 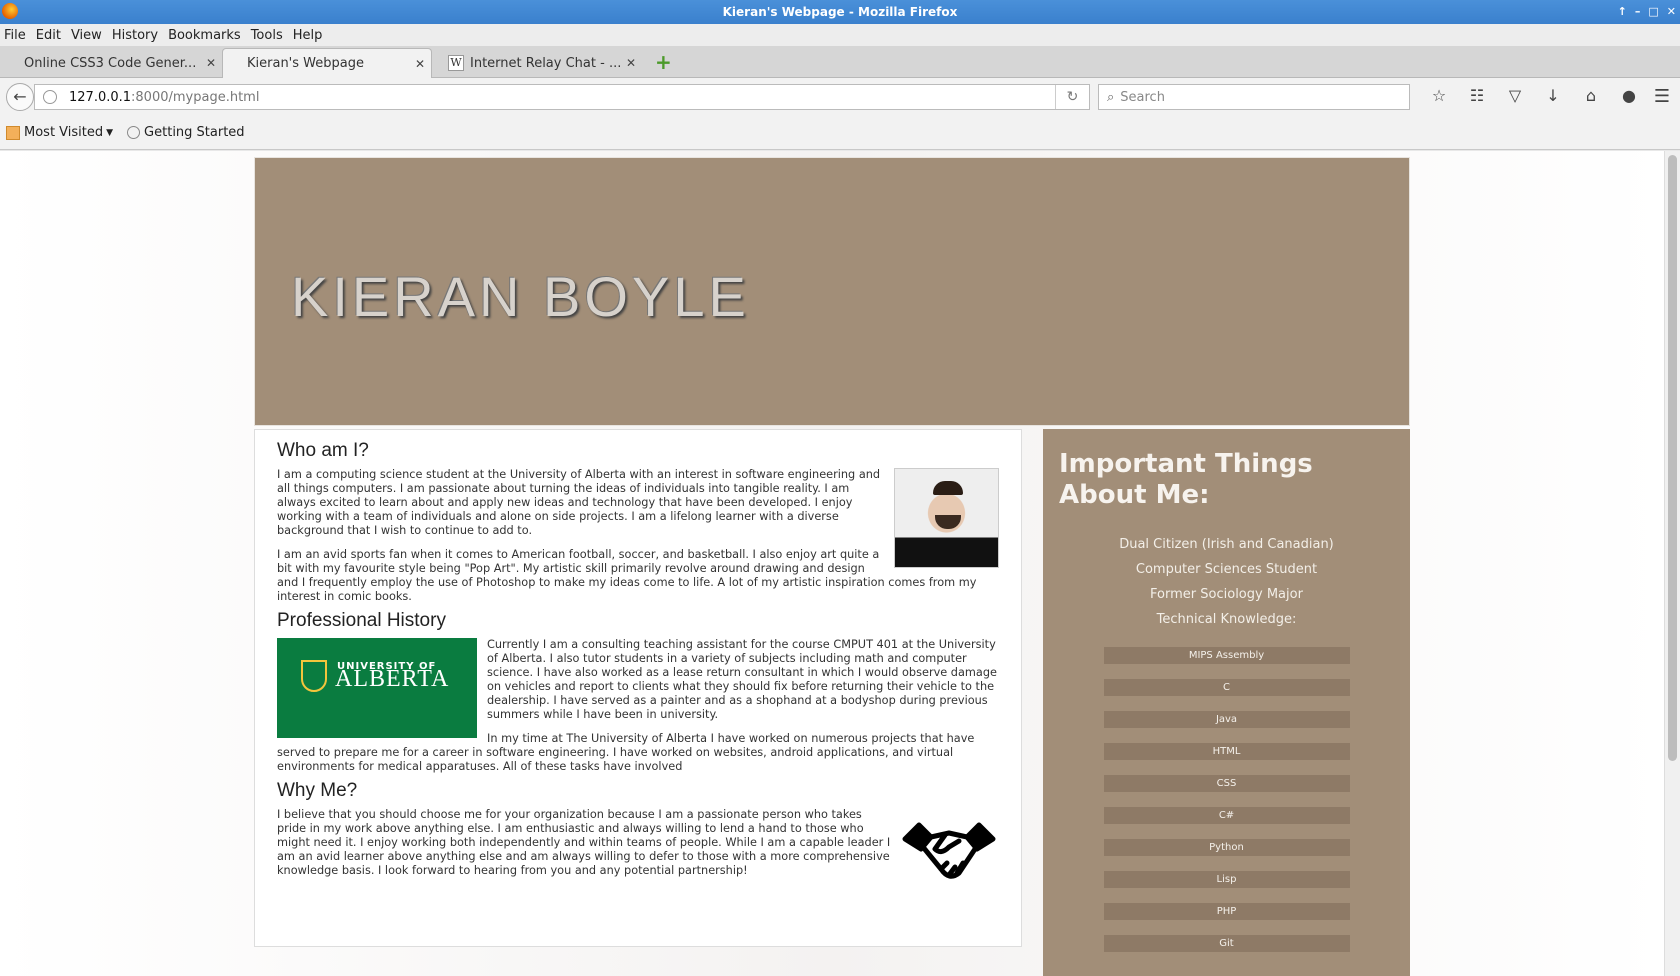 What do you see at coordinates (1591, 95) in the screenshot?
I see `home-icon: ⌂` at bounding box center [1591, 95].